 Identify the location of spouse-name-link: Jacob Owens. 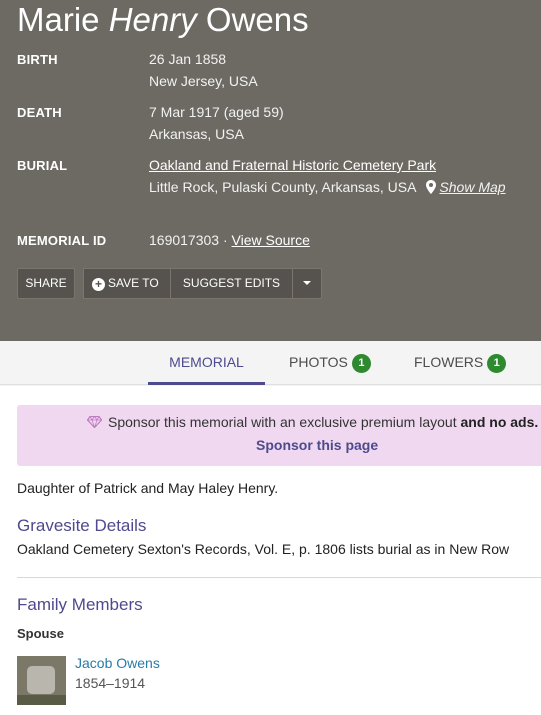
(117, 663).